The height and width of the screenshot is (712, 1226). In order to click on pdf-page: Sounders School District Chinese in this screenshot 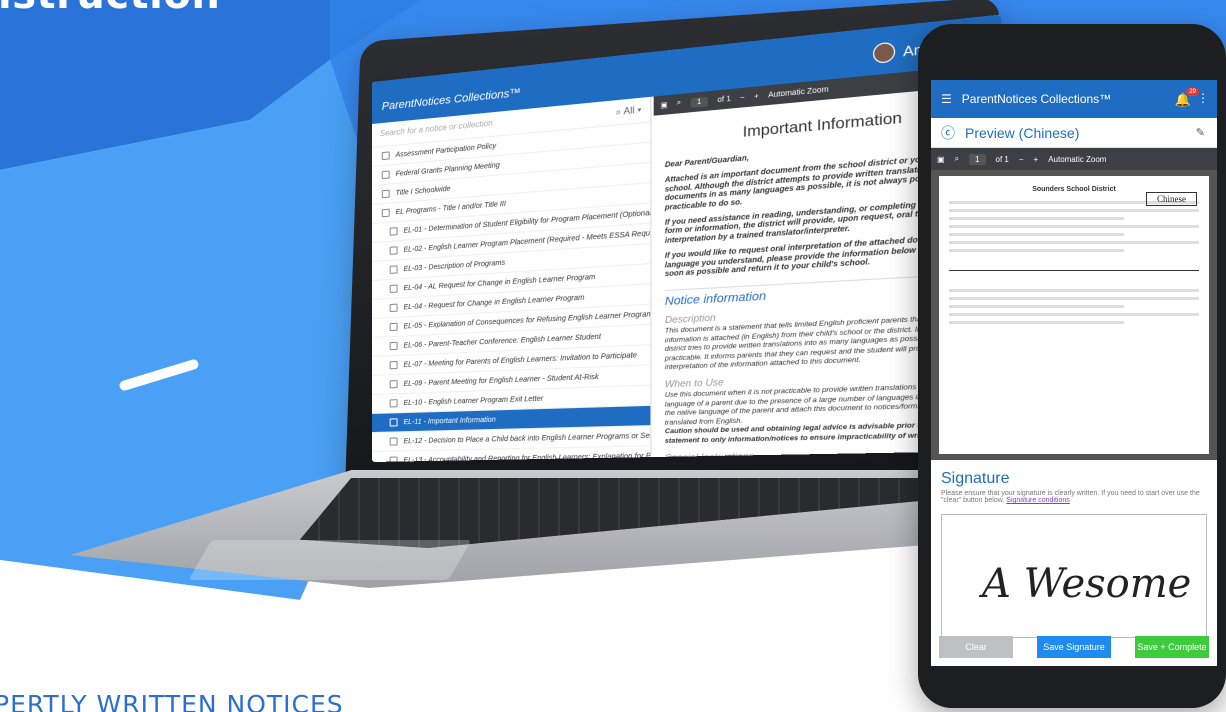, I will do `click(1074, 315)`.